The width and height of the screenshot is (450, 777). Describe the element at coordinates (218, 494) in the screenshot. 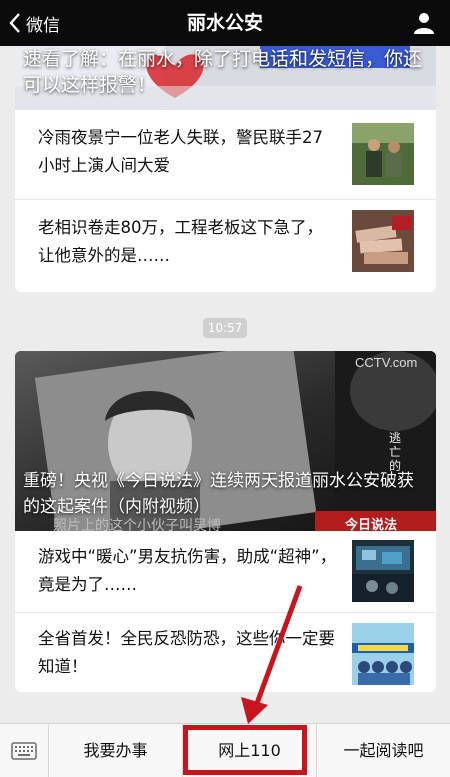

I see `cover-title-2: 重磅！央视《今日说法》连续两天报道丽水公安破获的这起案件（内附视频）` at that location.